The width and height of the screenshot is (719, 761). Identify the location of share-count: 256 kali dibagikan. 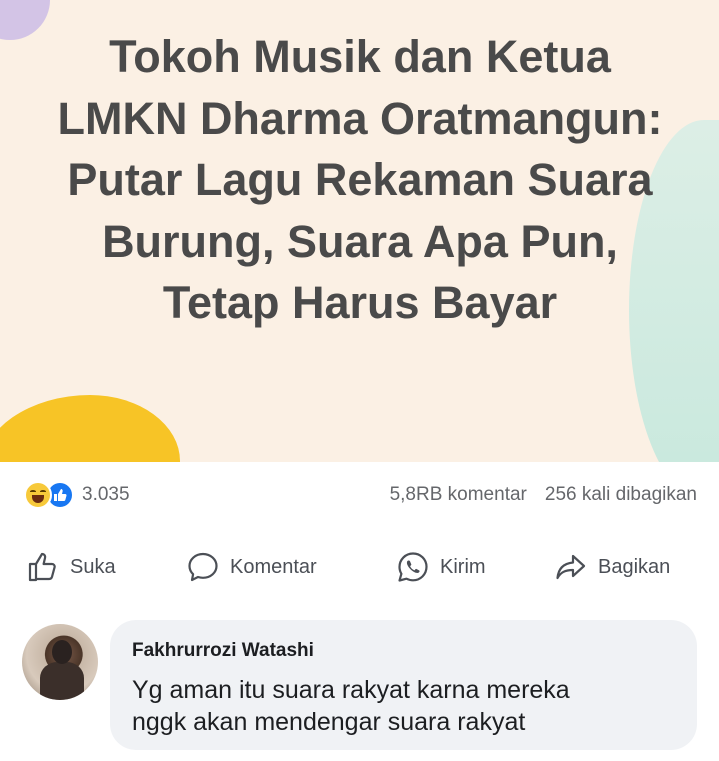
(621, 495).